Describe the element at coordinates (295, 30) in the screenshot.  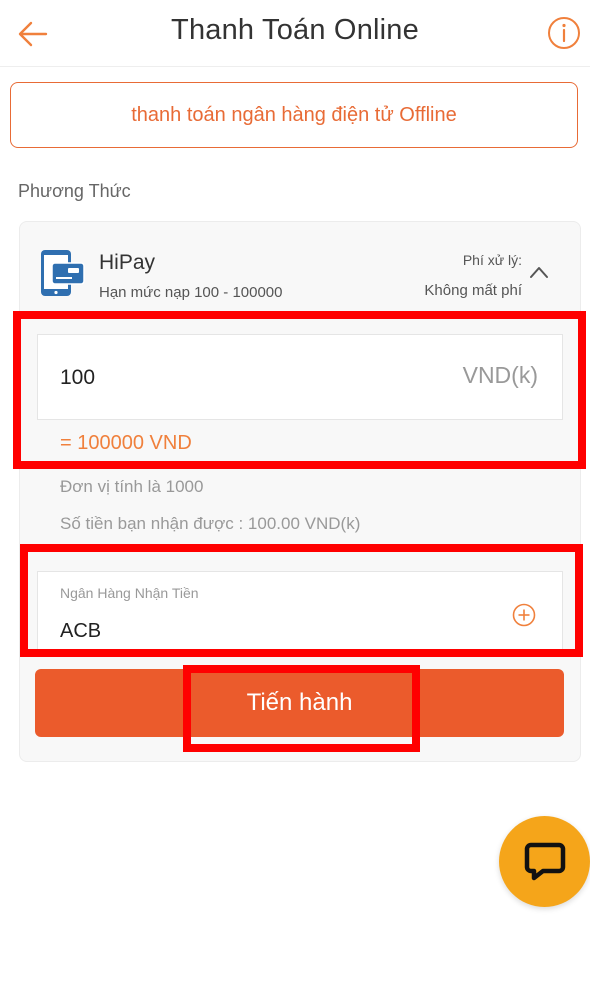
I see `page-title: Thanh Toán Online` at that location.